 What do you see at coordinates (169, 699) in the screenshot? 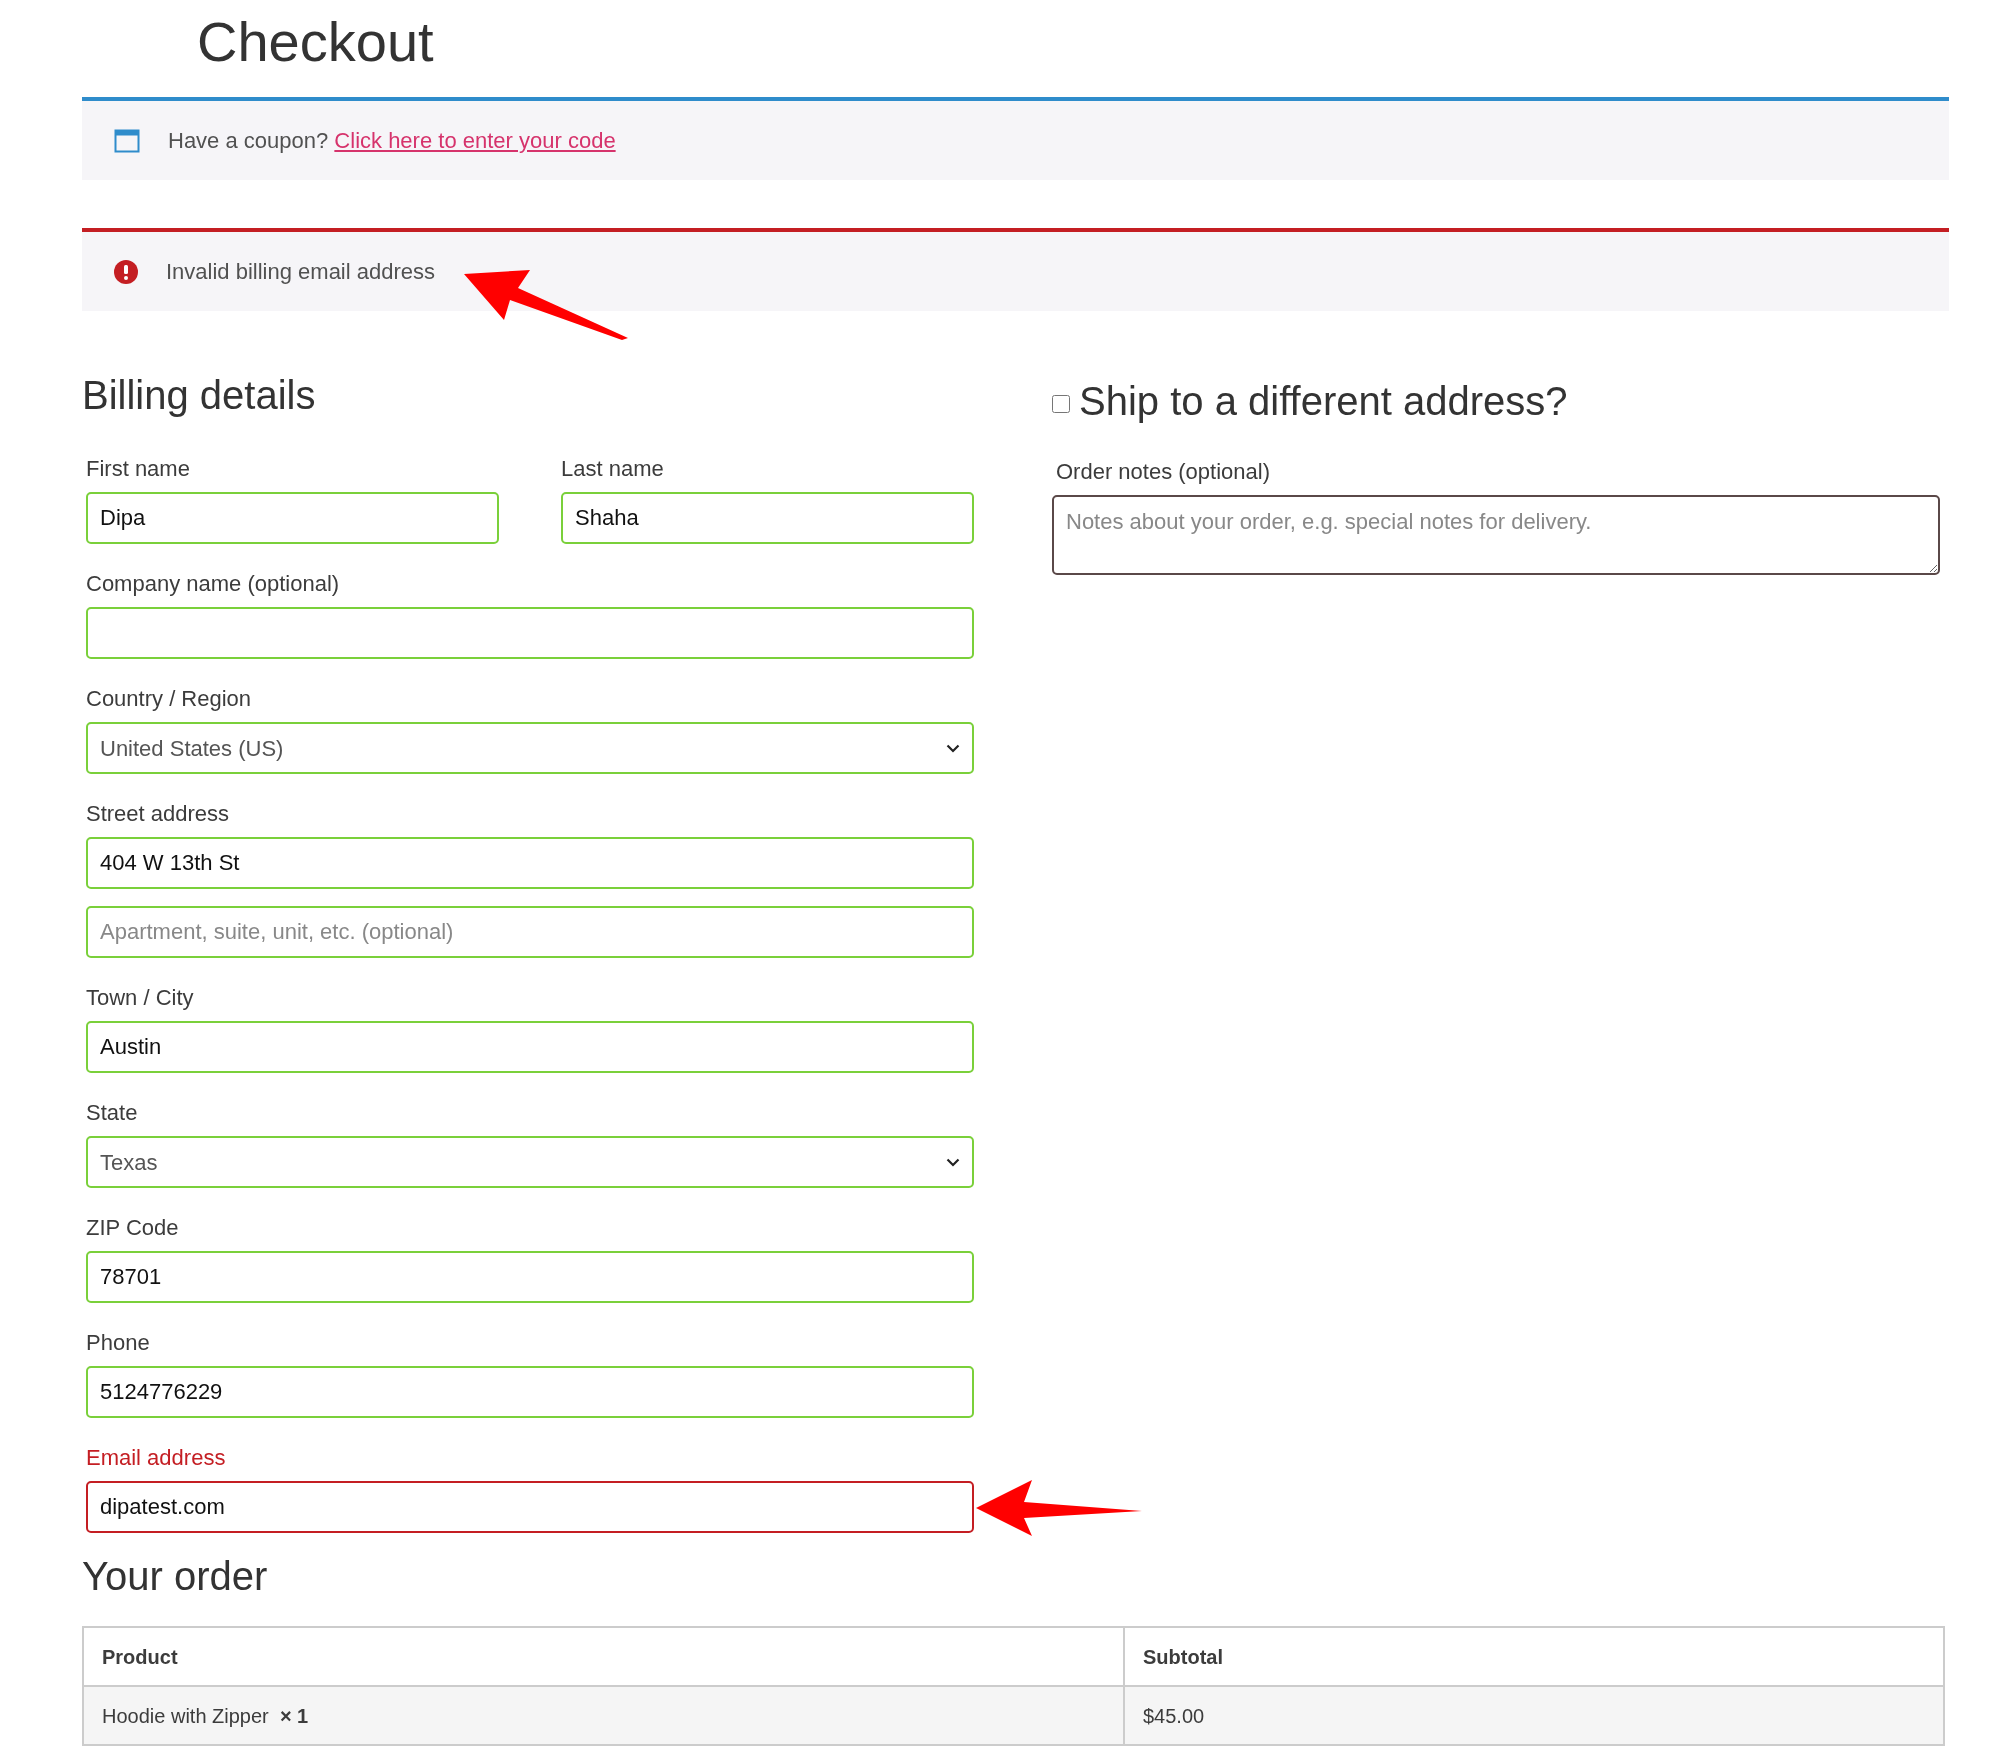
I see `field-label: Country / Region` at bounding box center [169, 699].